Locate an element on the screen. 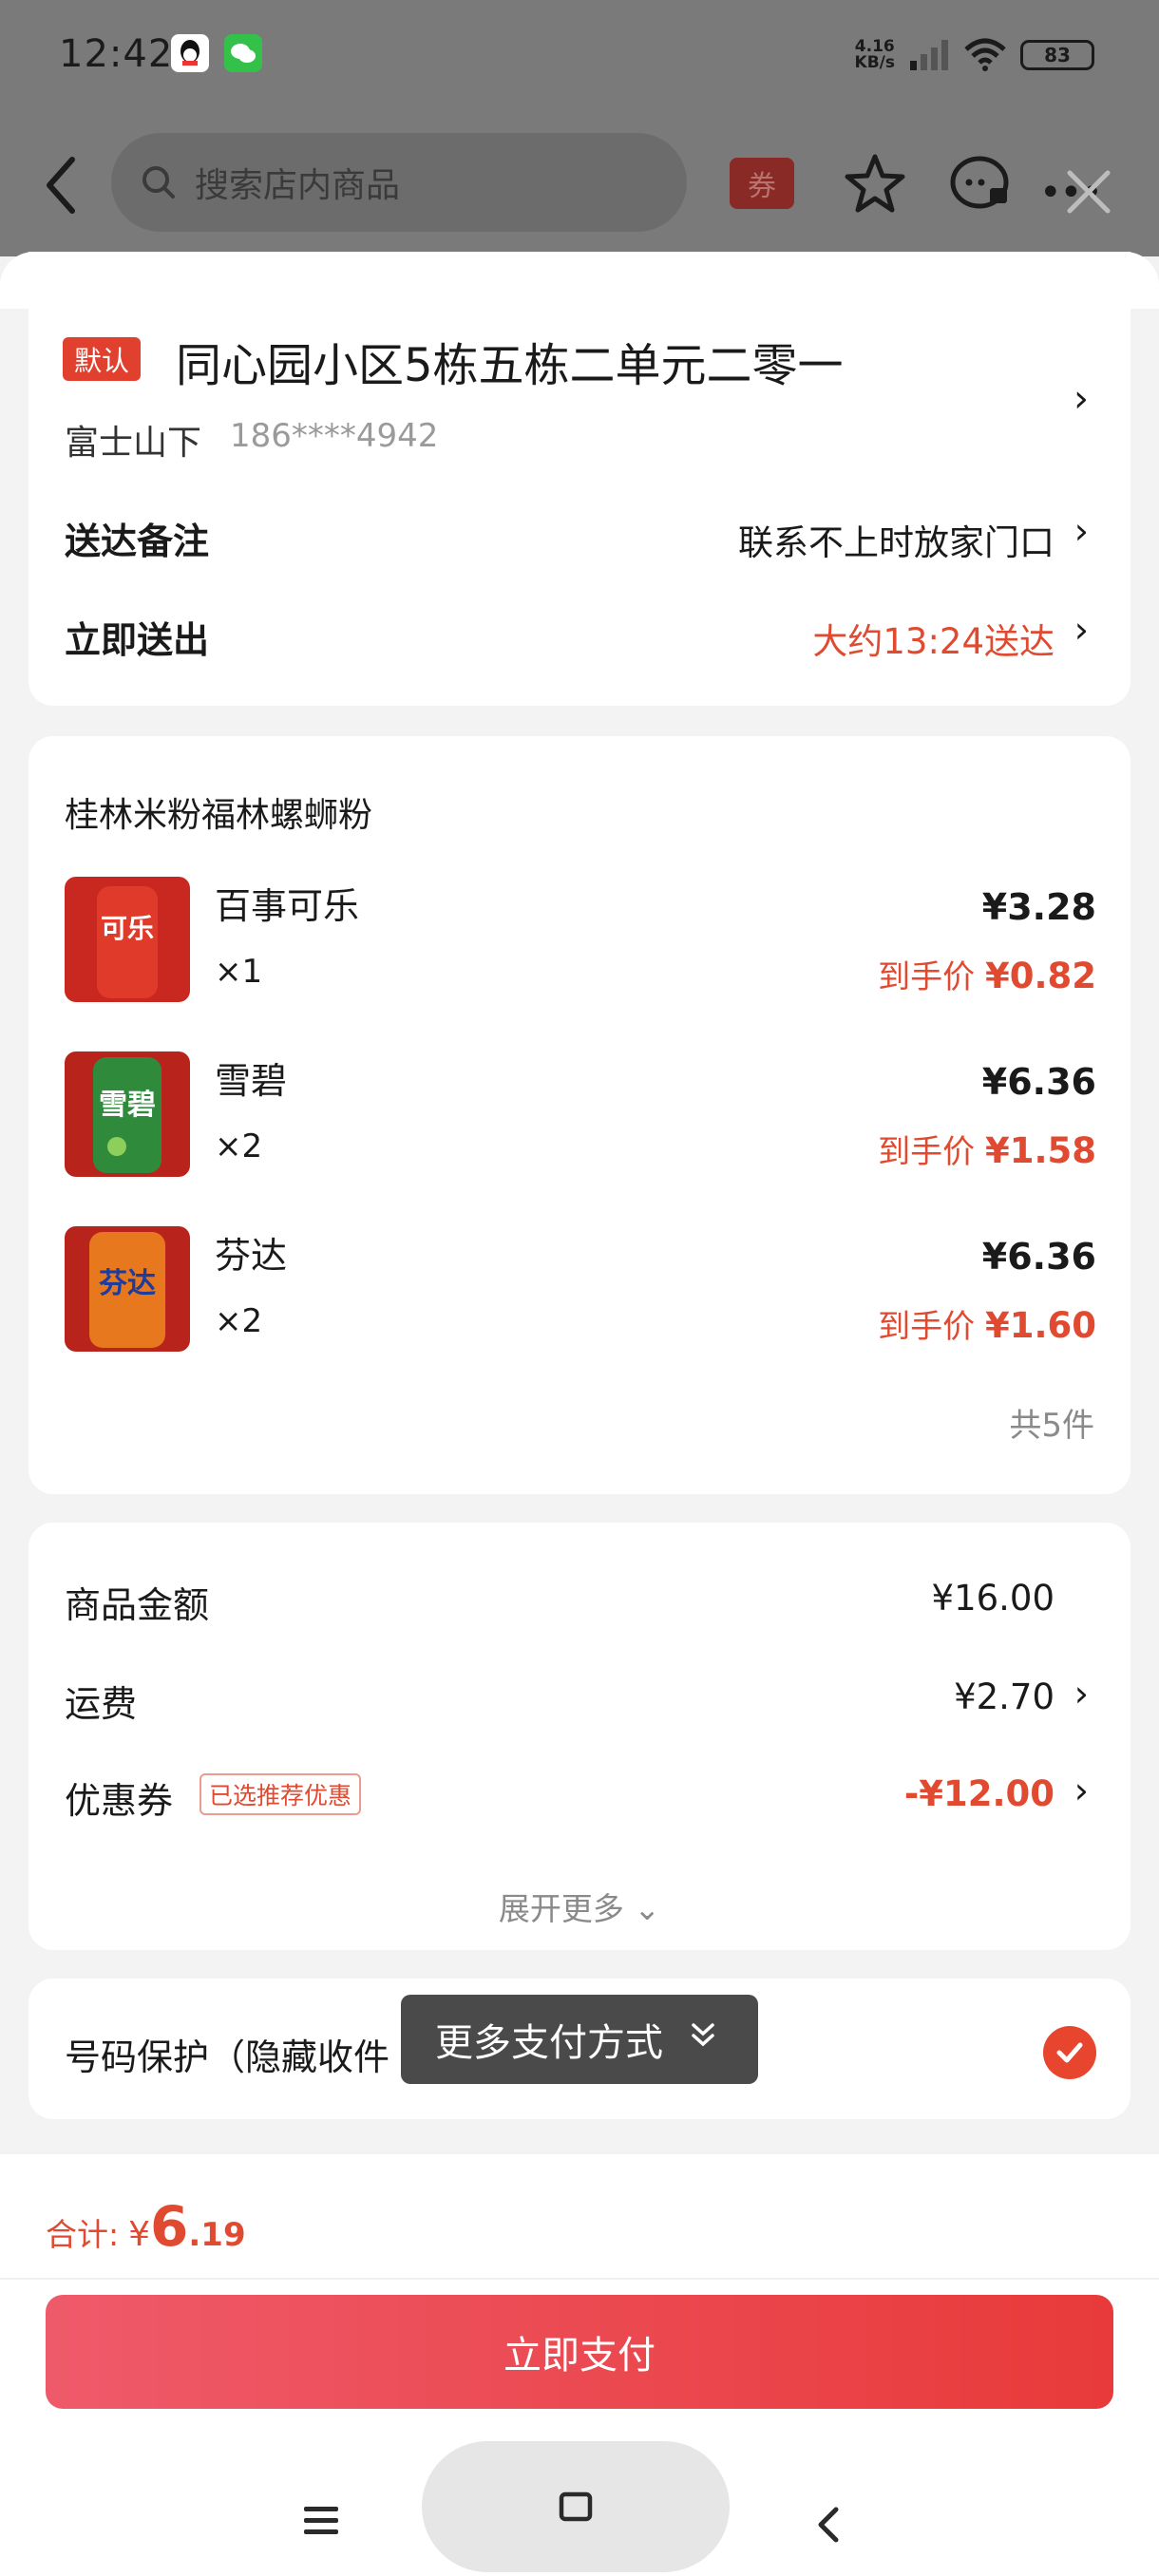  svg-text: 可乐 is located at coordinates (127, 928).